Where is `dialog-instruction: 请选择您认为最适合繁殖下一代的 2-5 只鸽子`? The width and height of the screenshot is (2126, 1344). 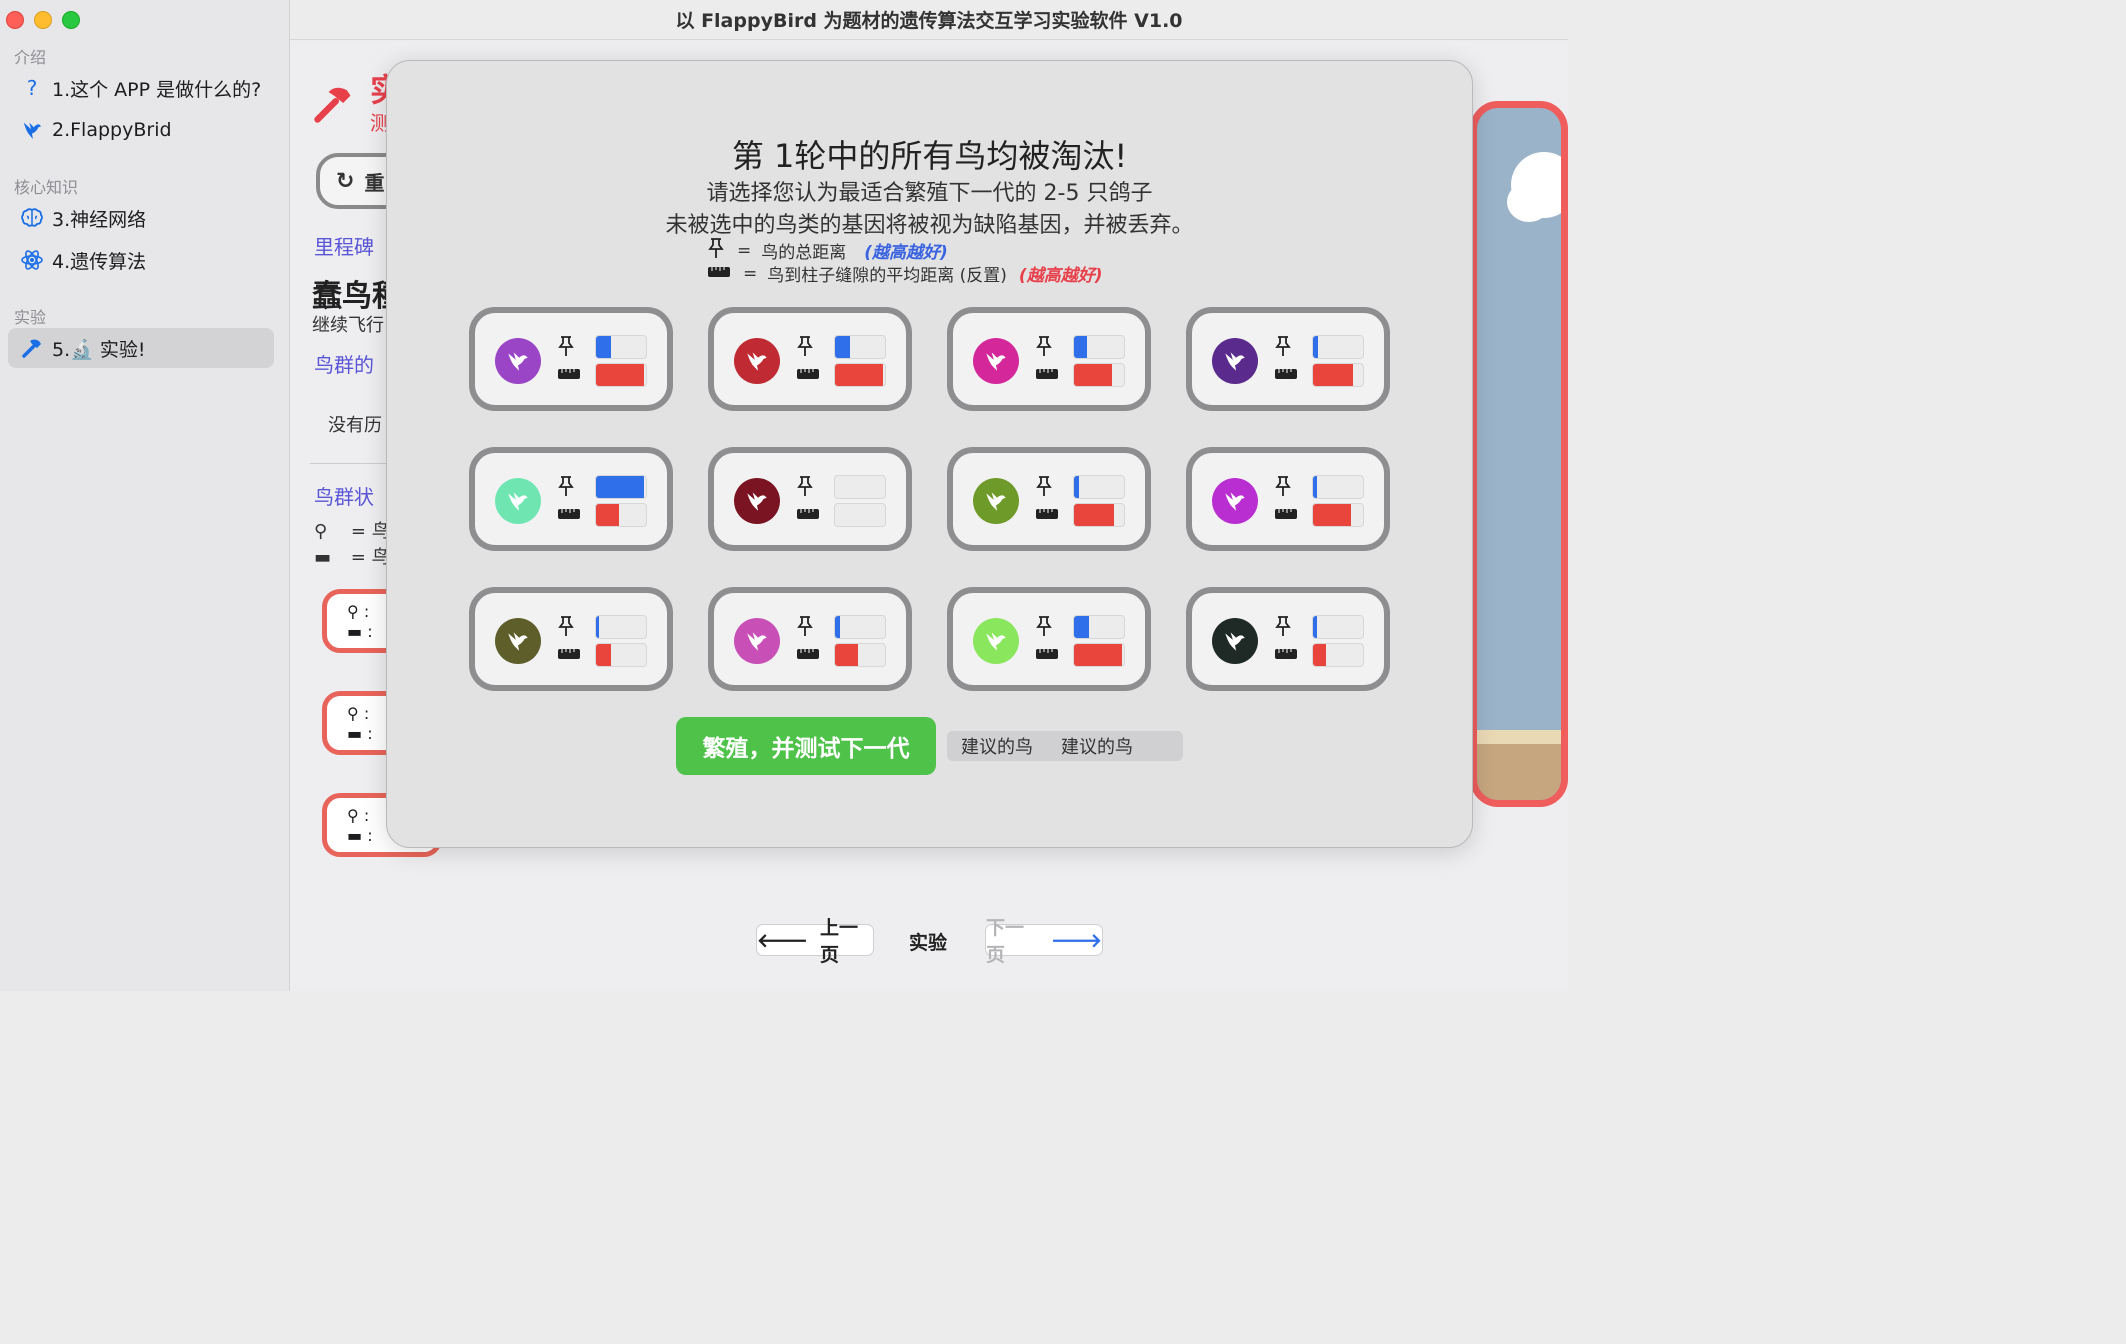 dialog-instruction: 请选择您认为最适合繁殖下一代的 2-5 只鸽子 is located at coordinates (929, 193).